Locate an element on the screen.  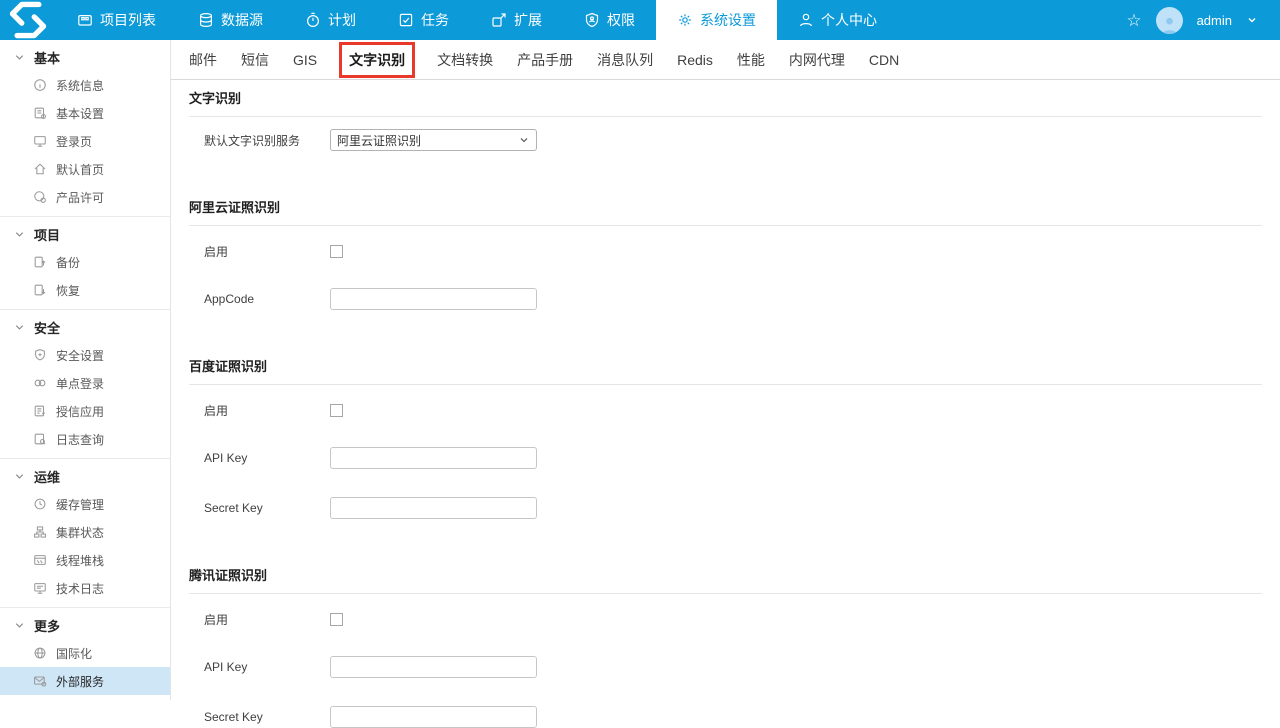
datasource-icon is located at coordinates (206, 20).